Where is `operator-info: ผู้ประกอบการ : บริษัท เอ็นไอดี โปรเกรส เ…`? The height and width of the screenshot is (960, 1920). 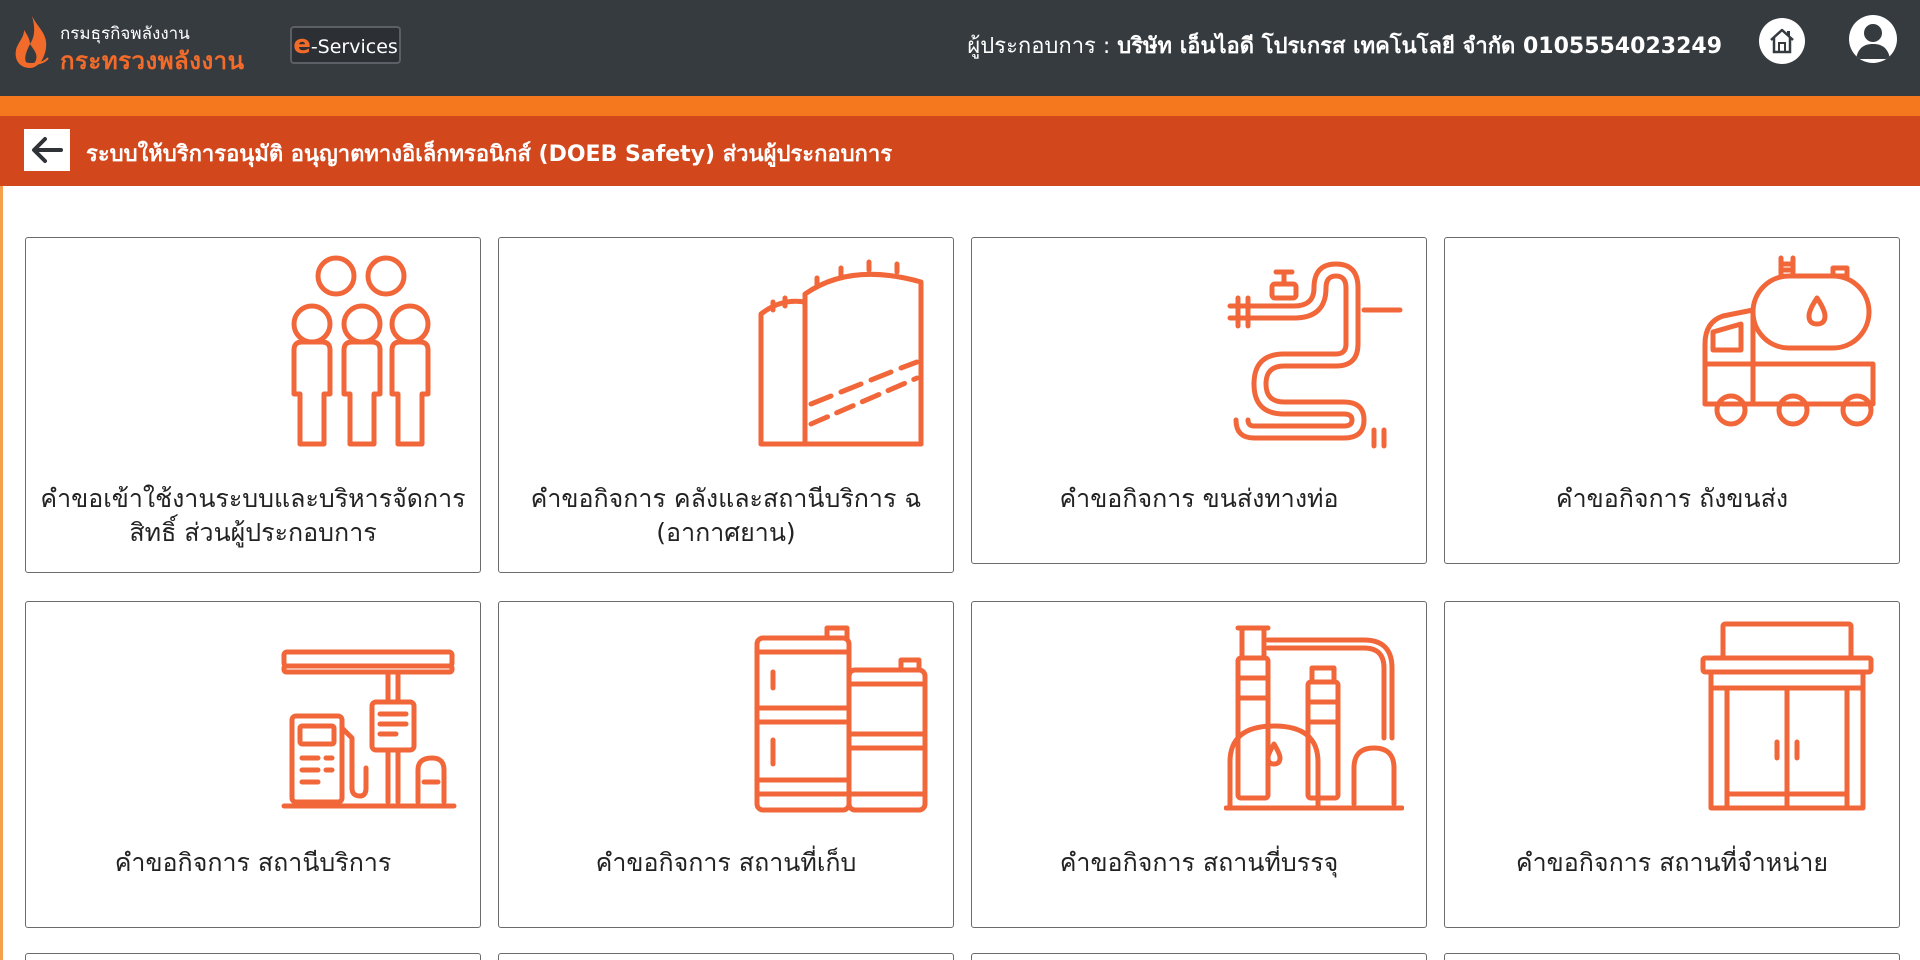 operator-info: ผู้ประกอบการ : บริษัท เอ็นไอดี โปรเกรส เ… is located at coordinates (1344, 45).